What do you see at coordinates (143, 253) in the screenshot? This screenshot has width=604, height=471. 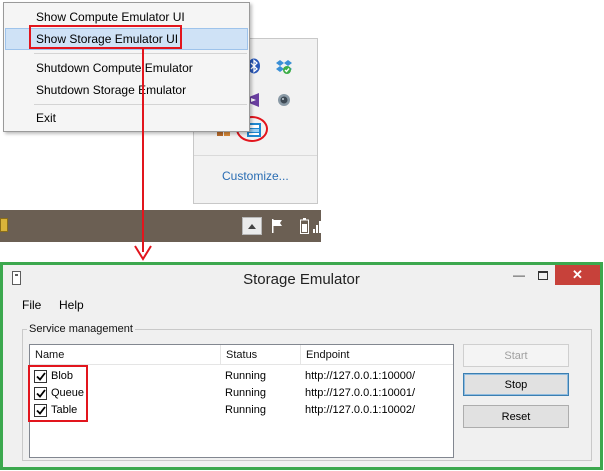 I see `arrow-head-icon` at bounding box center [143, 253].